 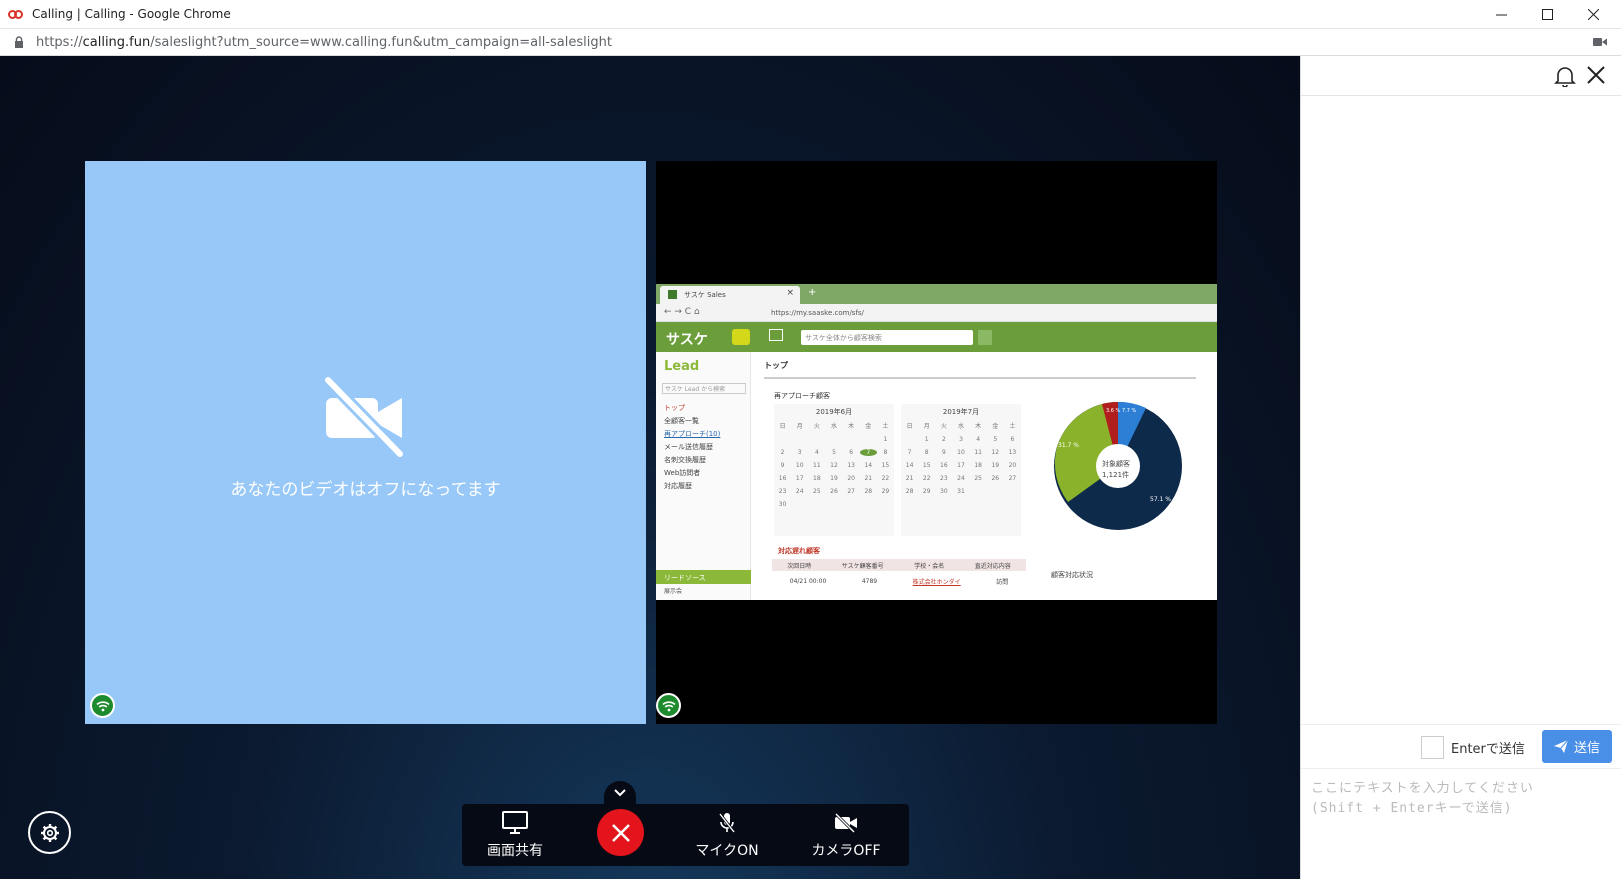 What do you see at coordinates (1129, 411) in the screenshot?
I see `shared-pie-label: 7.7 %` at bounding box center [1129, 411].